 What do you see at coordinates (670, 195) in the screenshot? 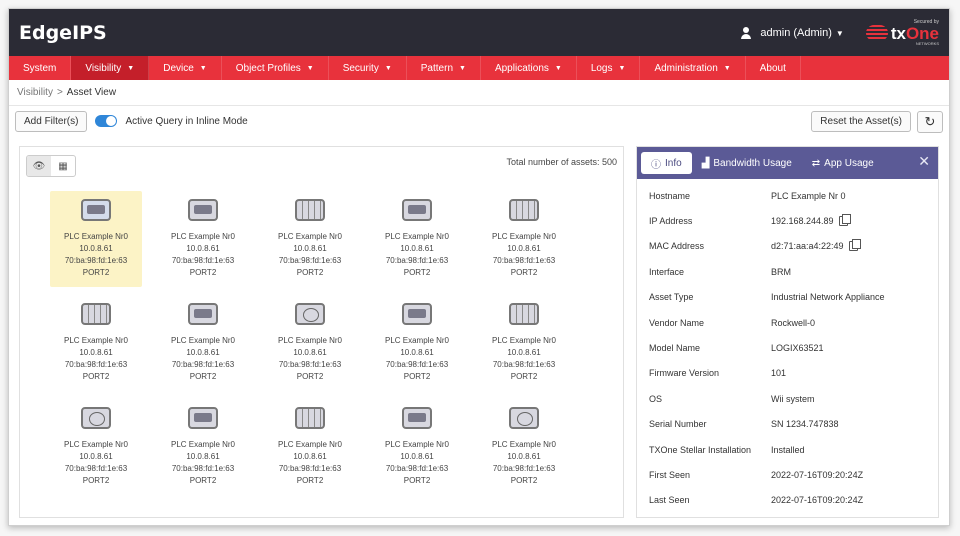
I see `field-label: Hostname` at bounding box center [670, 195].